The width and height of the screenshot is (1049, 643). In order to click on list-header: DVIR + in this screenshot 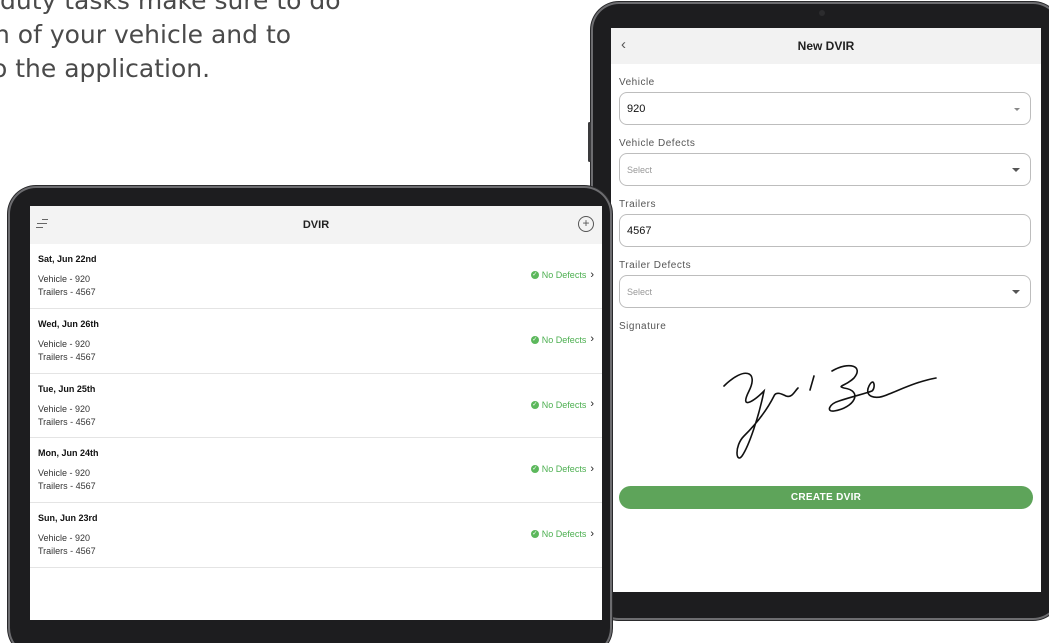, I will do `click(316, 225)`.